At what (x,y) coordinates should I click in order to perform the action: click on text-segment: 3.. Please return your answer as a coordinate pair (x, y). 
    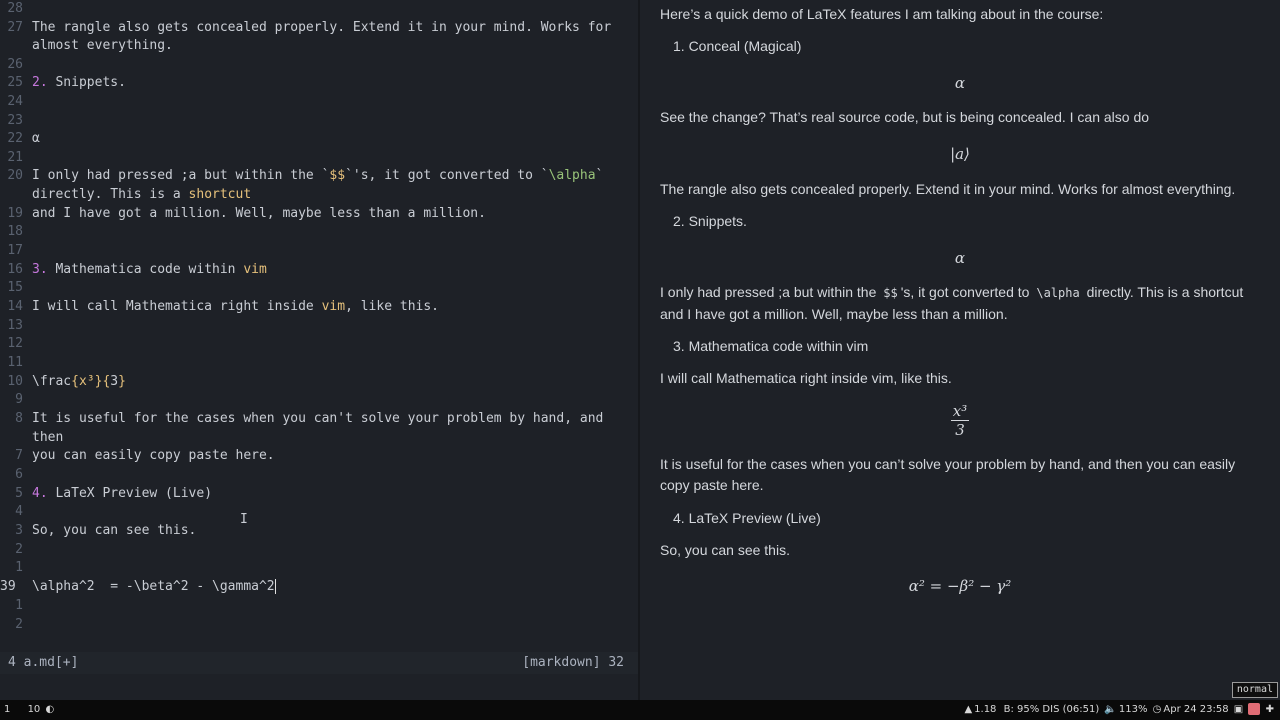
    Looking at the image, I should click on (44, 269).